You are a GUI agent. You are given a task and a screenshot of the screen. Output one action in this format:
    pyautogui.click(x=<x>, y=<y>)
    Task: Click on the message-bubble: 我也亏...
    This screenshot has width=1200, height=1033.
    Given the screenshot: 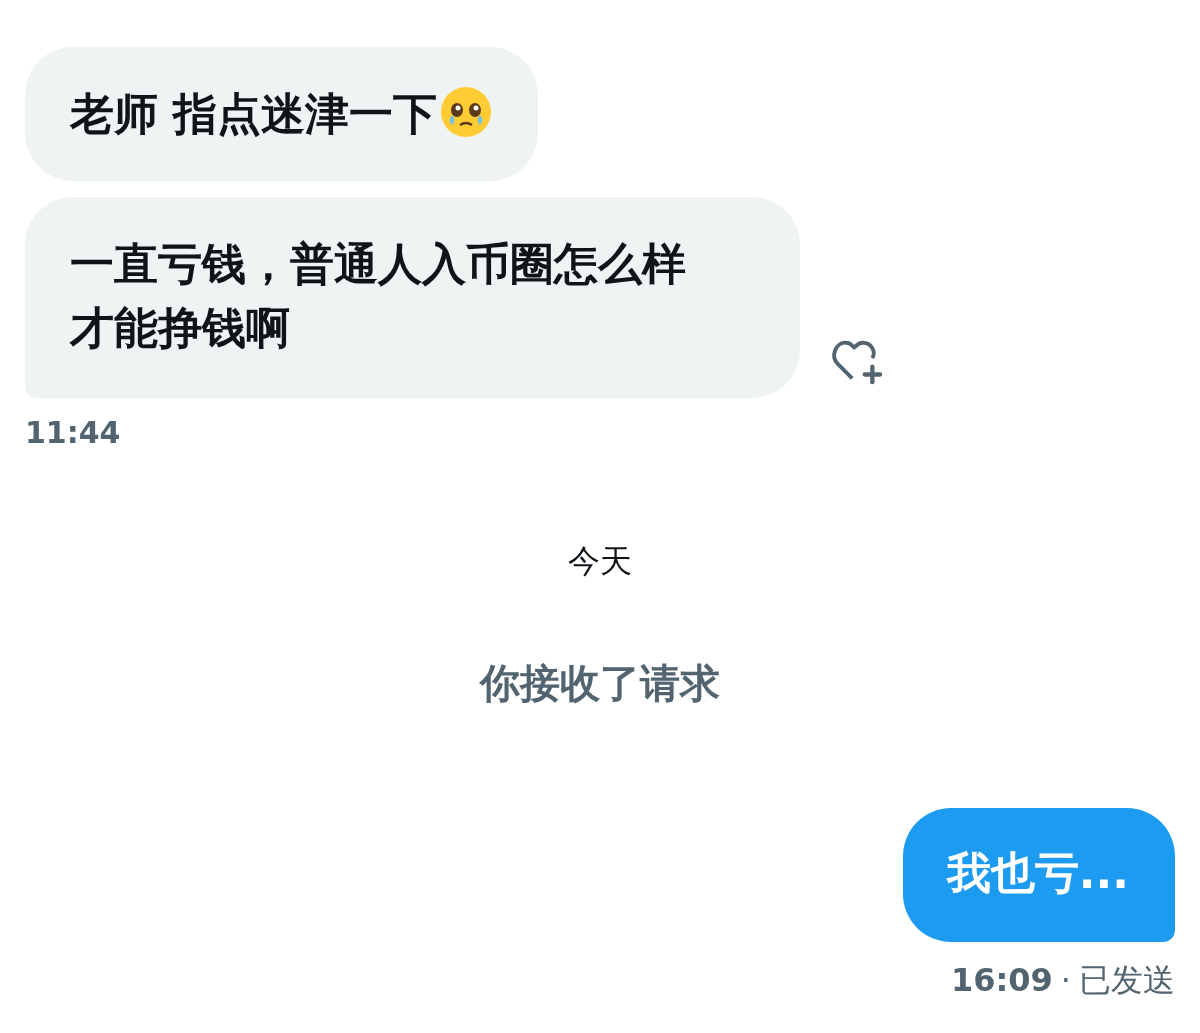 What is the action you would take?
    pyautogui.click(x=1038, y=875)
    